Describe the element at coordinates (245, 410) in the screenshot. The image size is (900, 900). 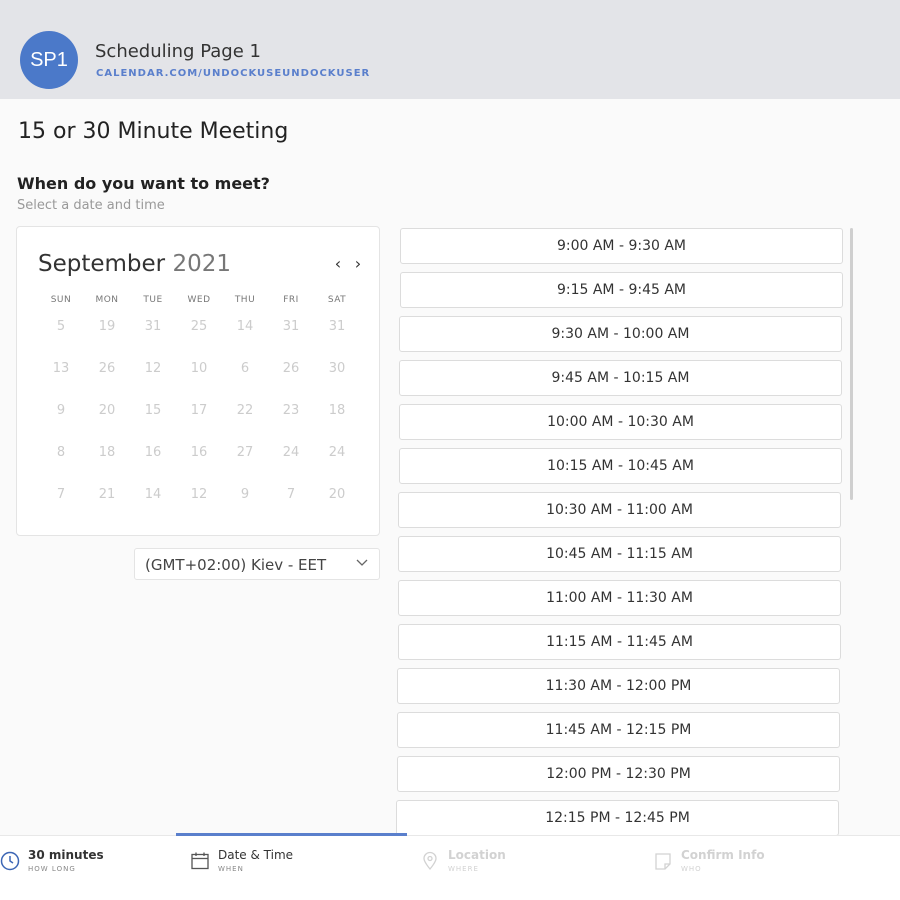
I see `calendar-day: 22` at that location.